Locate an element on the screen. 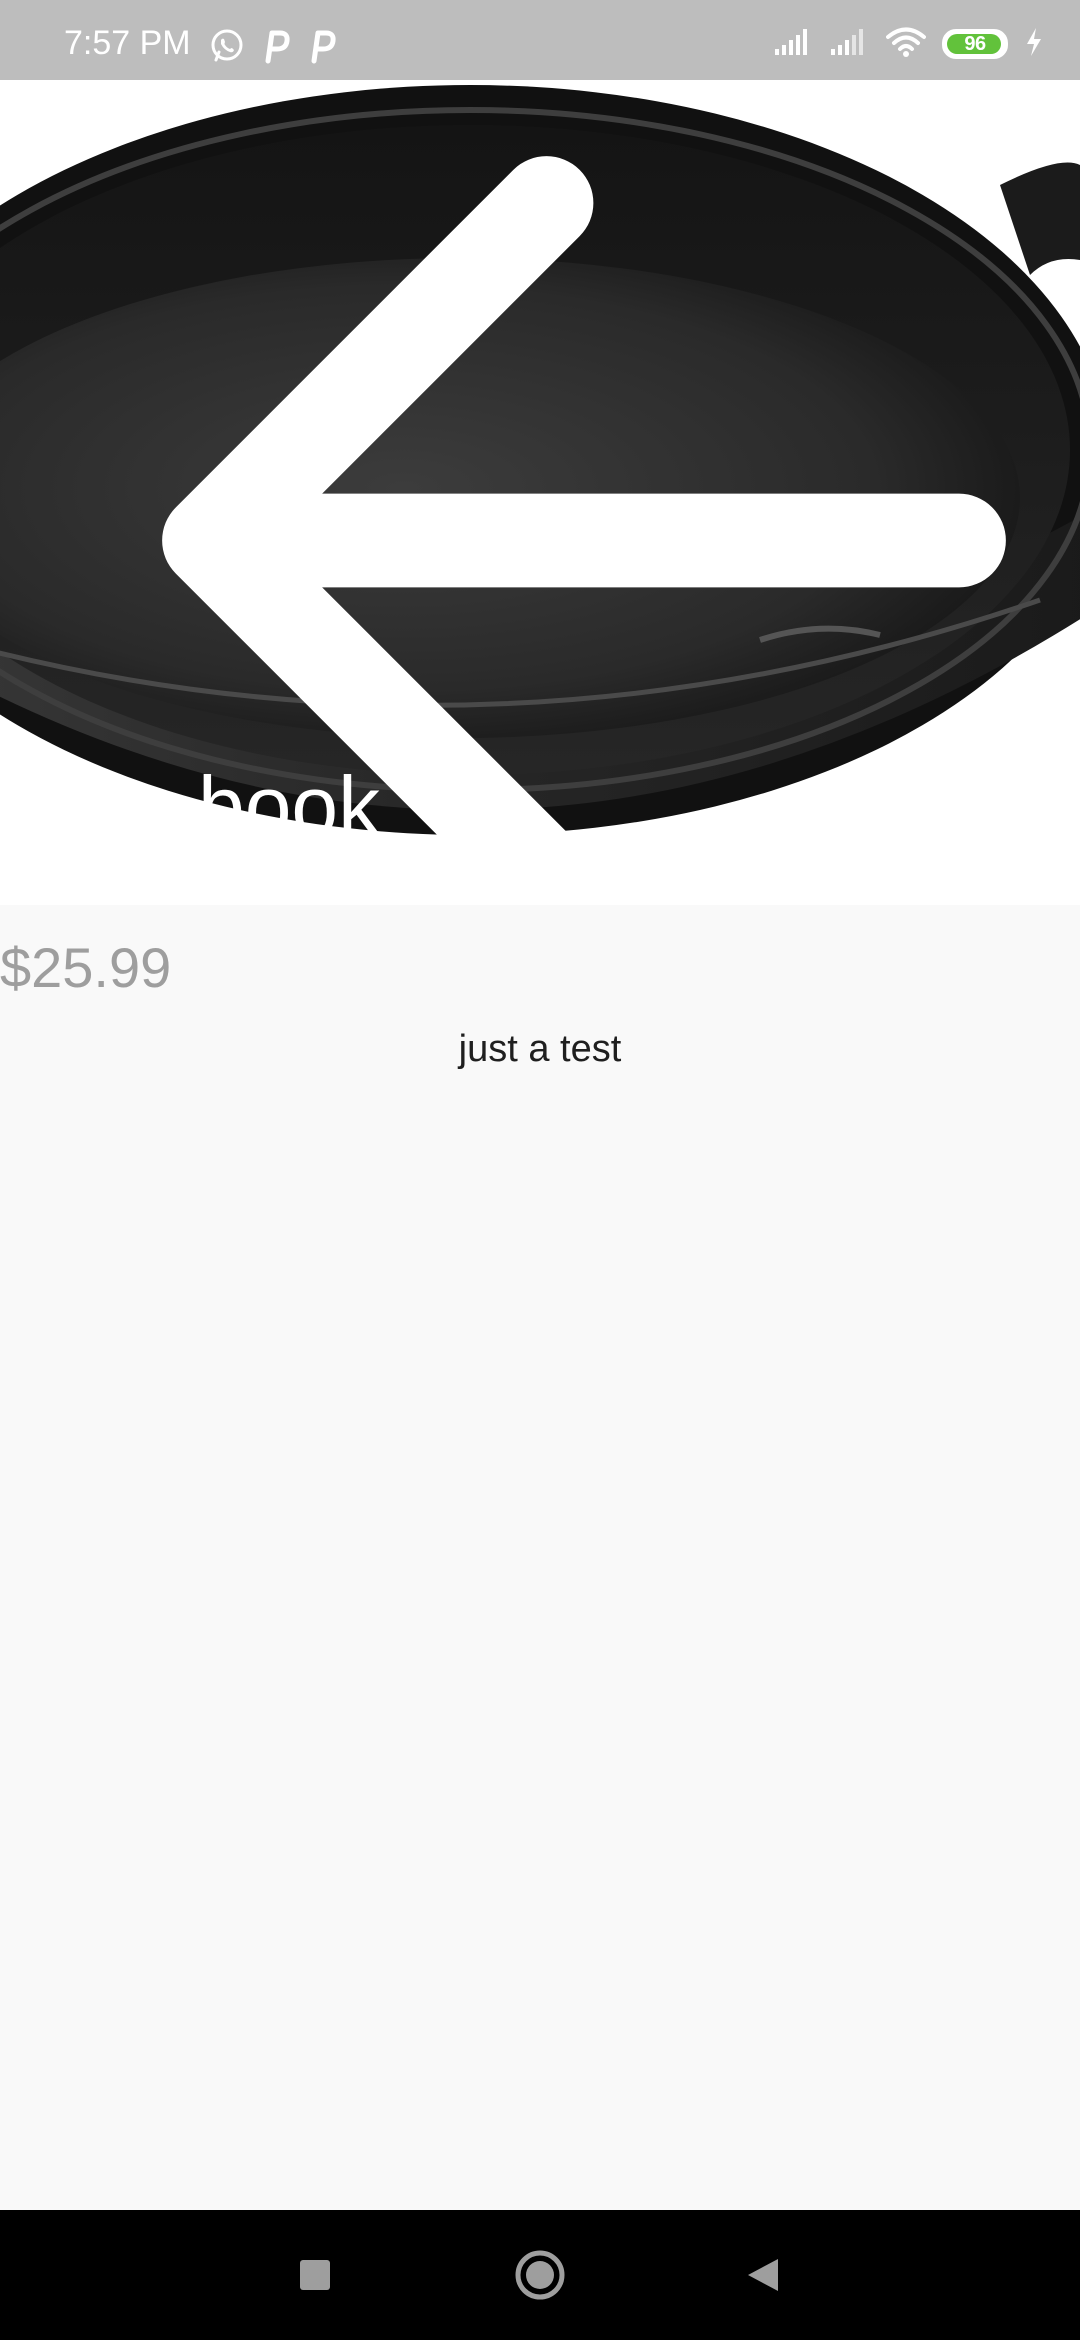 The height and width of the screenshot is (2340, 1080). battery-icon: 96 is located at coordinates (975, 44).